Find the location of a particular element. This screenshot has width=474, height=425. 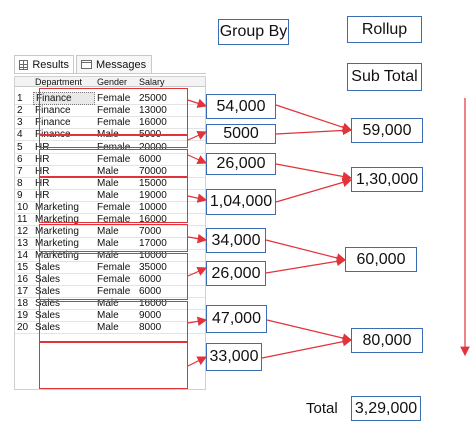

table-row: 4 Finance Male 5000 is located at coordinates (110, 135).